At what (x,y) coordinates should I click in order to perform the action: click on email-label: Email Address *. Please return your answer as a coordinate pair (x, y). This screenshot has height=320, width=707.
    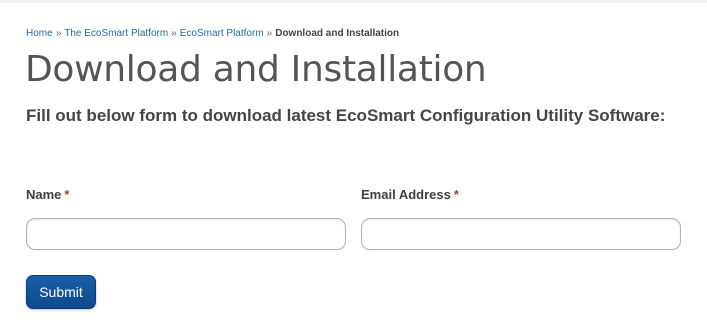
    Looking at the image, I should click on (410, 194).